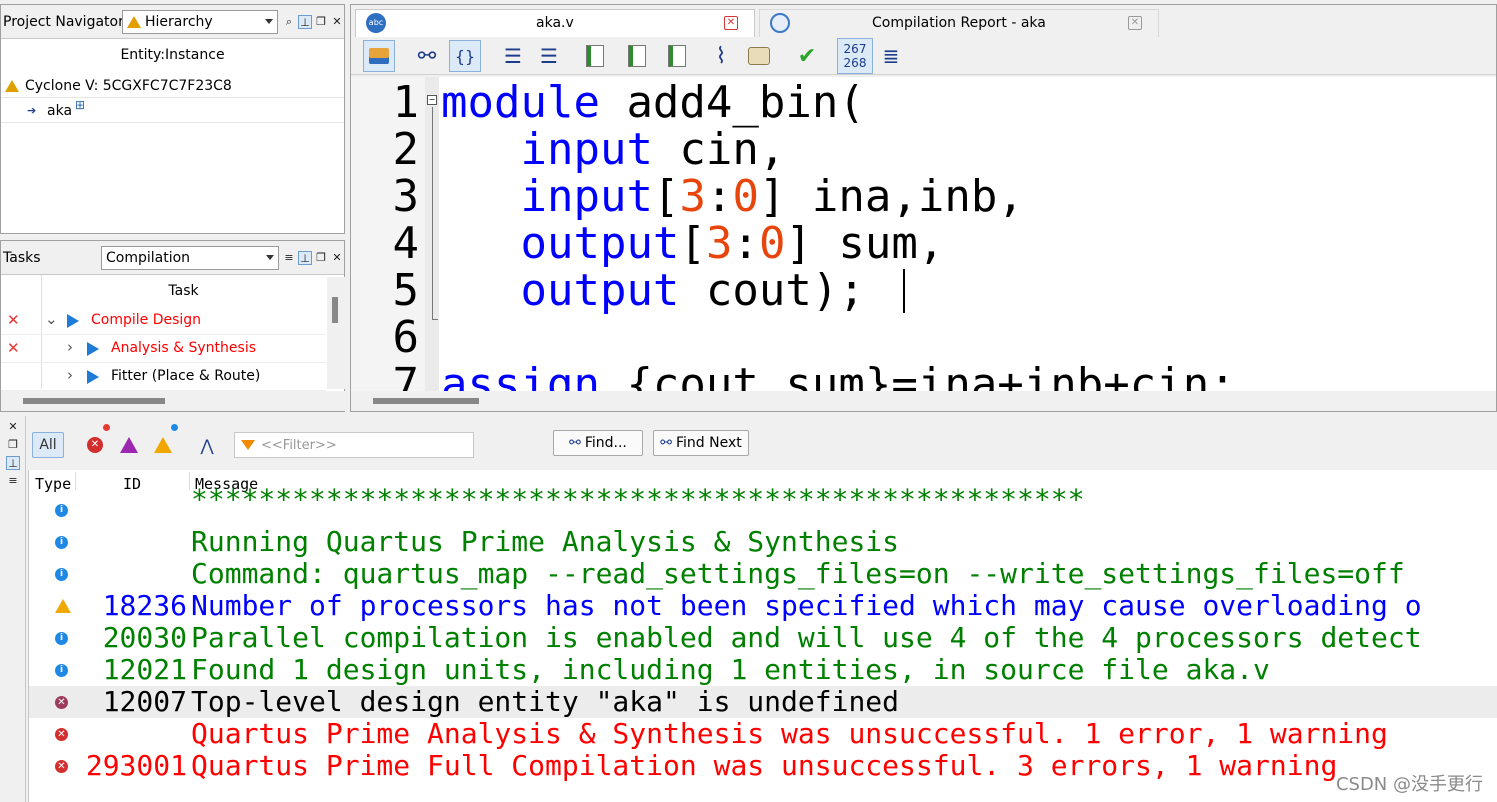  I want to click on expander-icon: ⌄, so click(51, 319).